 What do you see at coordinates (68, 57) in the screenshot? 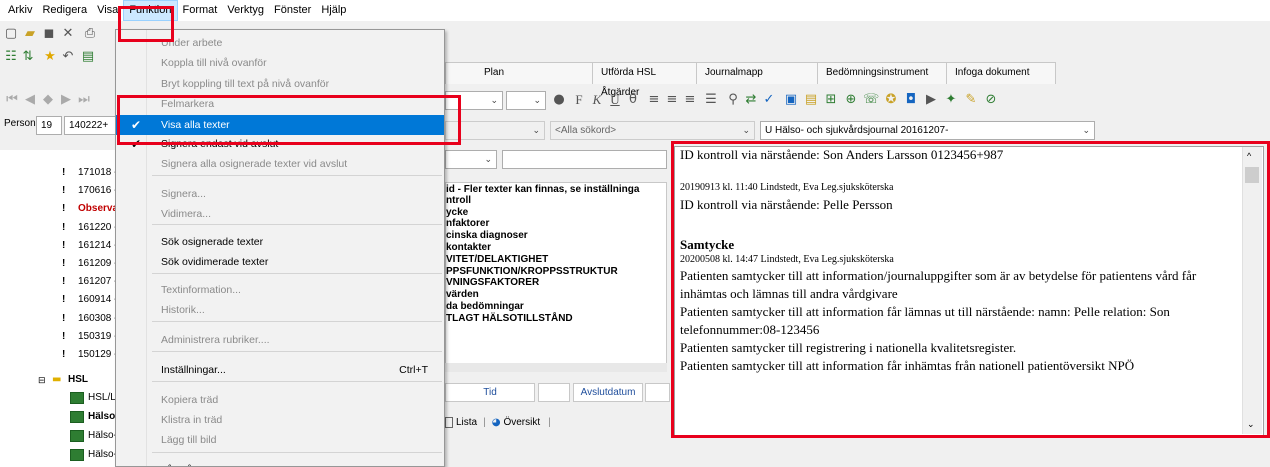
I see `undo-icon: ↶` at bounding box center [68, 57].